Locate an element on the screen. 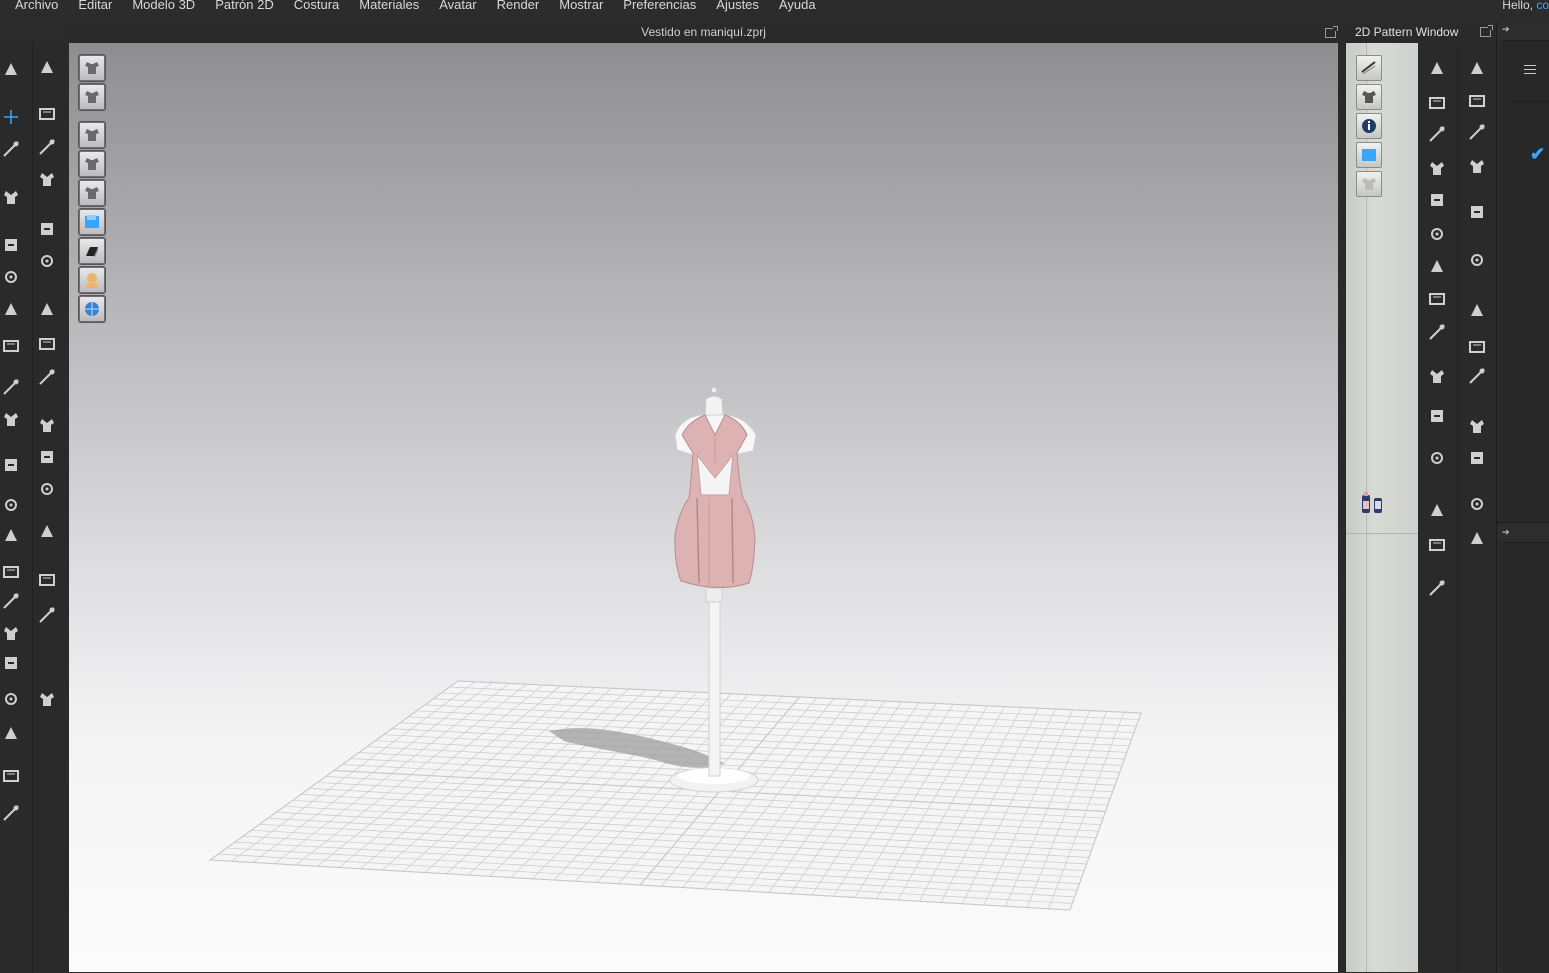 This screenshot has width=1549, height=973. measure-icon is located at coordinates (11, 505).